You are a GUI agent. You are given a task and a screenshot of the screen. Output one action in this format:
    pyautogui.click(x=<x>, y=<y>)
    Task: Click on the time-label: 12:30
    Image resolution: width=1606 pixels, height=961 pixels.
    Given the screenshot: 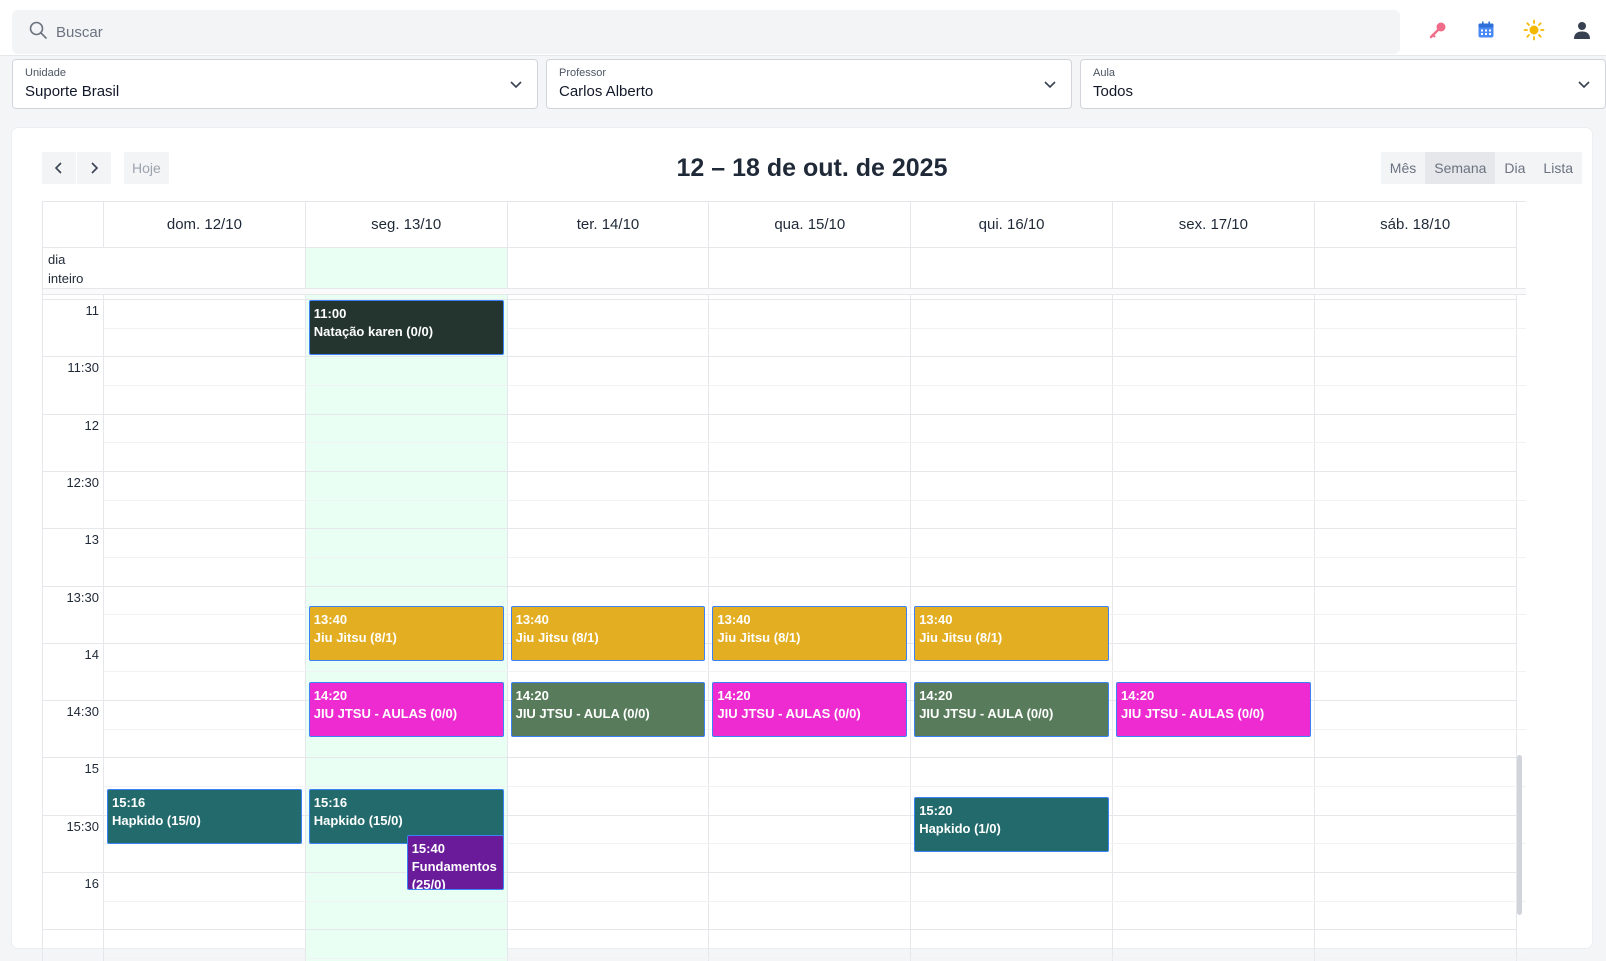 What is the action you would take?
    pyautogui.click(x=82, y=482)
    